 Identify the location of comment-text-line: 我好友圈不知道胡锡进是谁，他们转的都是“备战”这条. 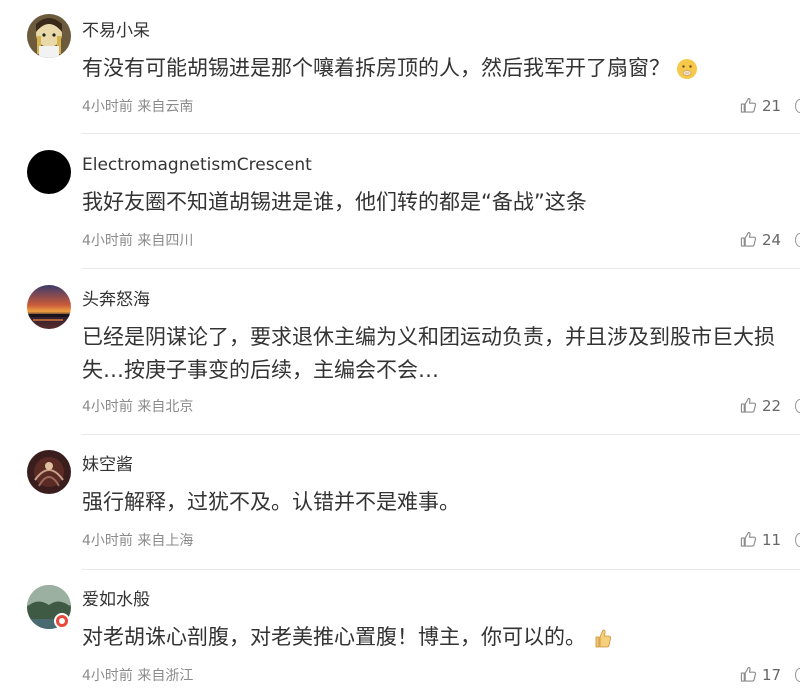
(334, 202).